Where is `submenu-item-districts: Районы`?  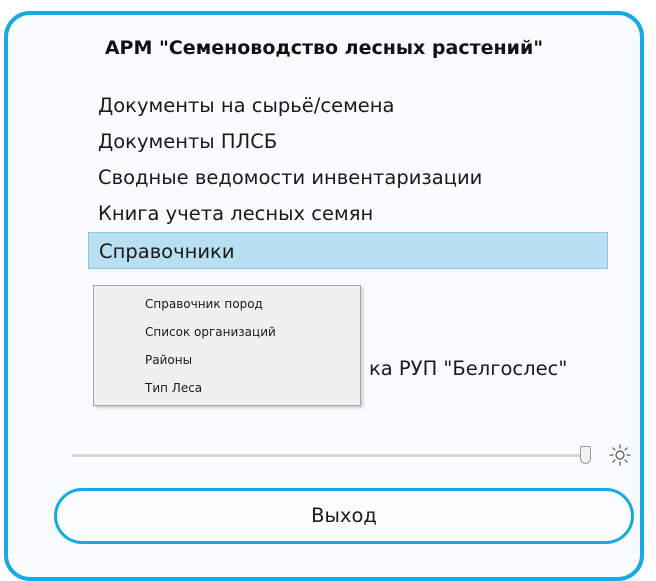
submenu-item-districts: Районы is located at coordinates (227, 360).